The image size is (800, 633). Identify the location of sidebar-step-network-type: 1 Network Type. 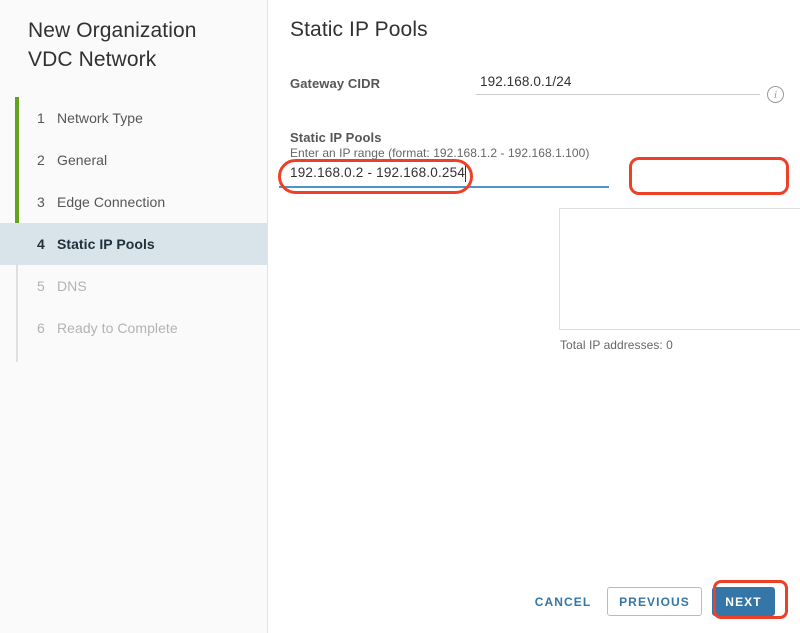
(133, 118).